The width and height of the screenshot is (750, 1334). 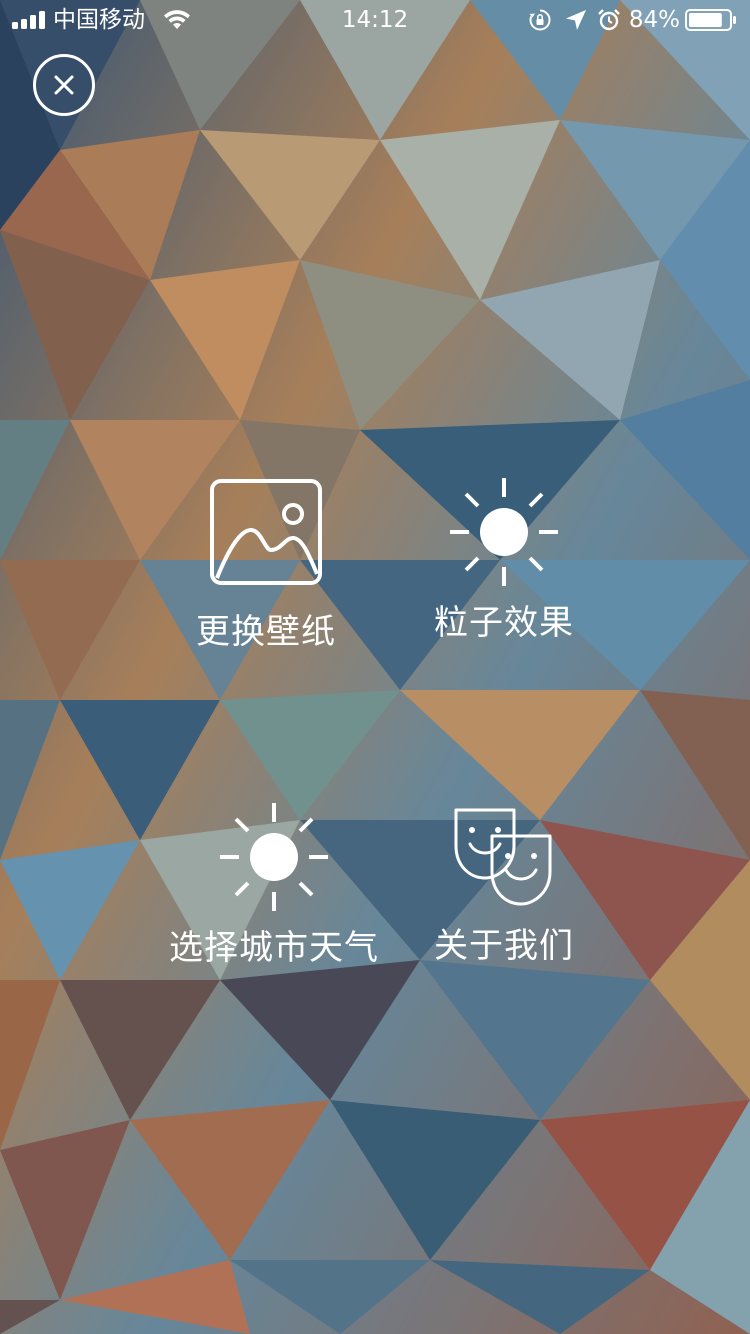 I want to click on rotation-lock-icon, so click(x=540, y=20).